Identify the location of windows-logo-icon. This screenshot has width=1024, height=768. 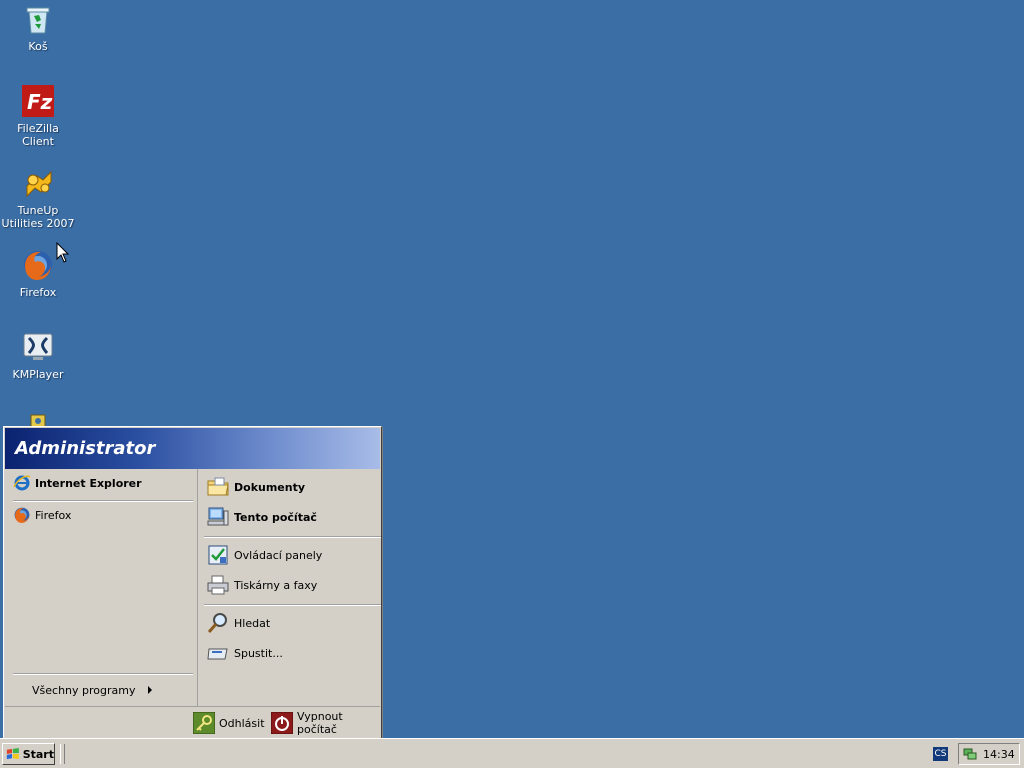
(12, 754).